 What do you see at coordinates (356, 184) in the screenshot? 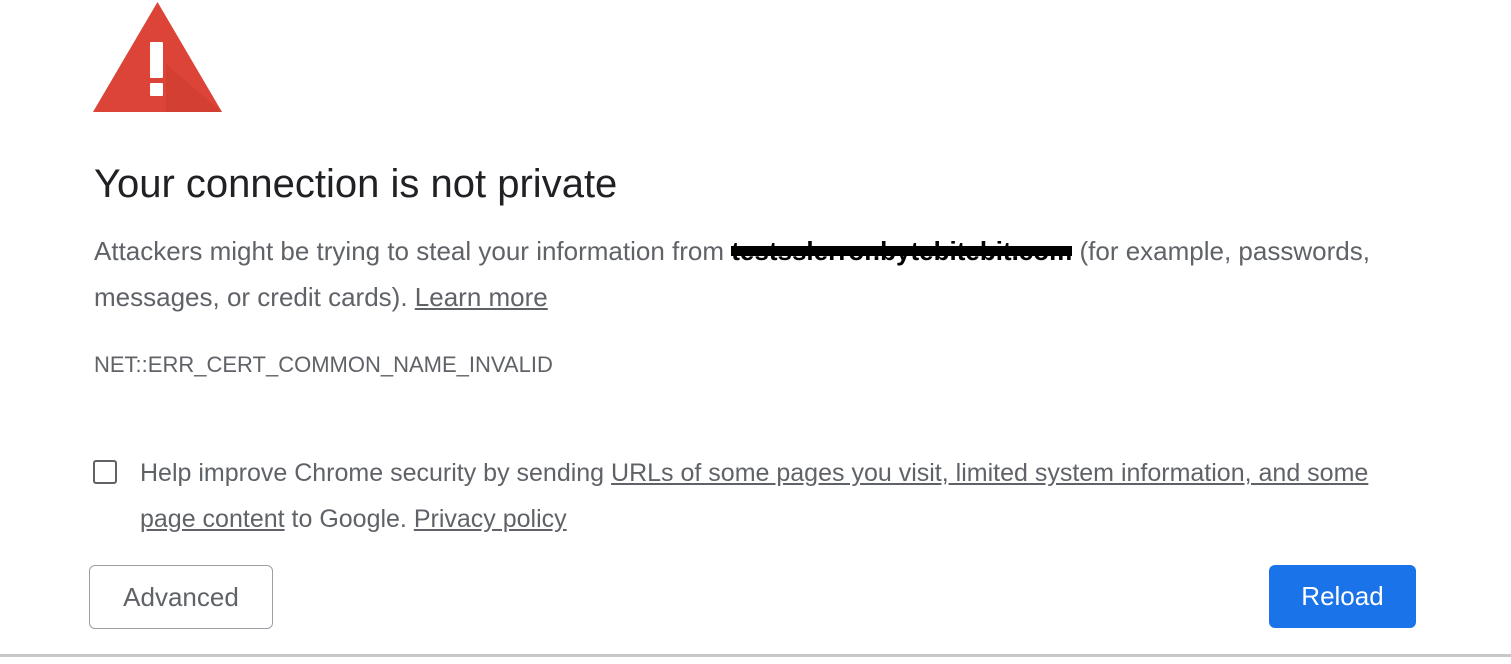
I see `page-title: Your connection is not private` at bounding box center [356, 184].